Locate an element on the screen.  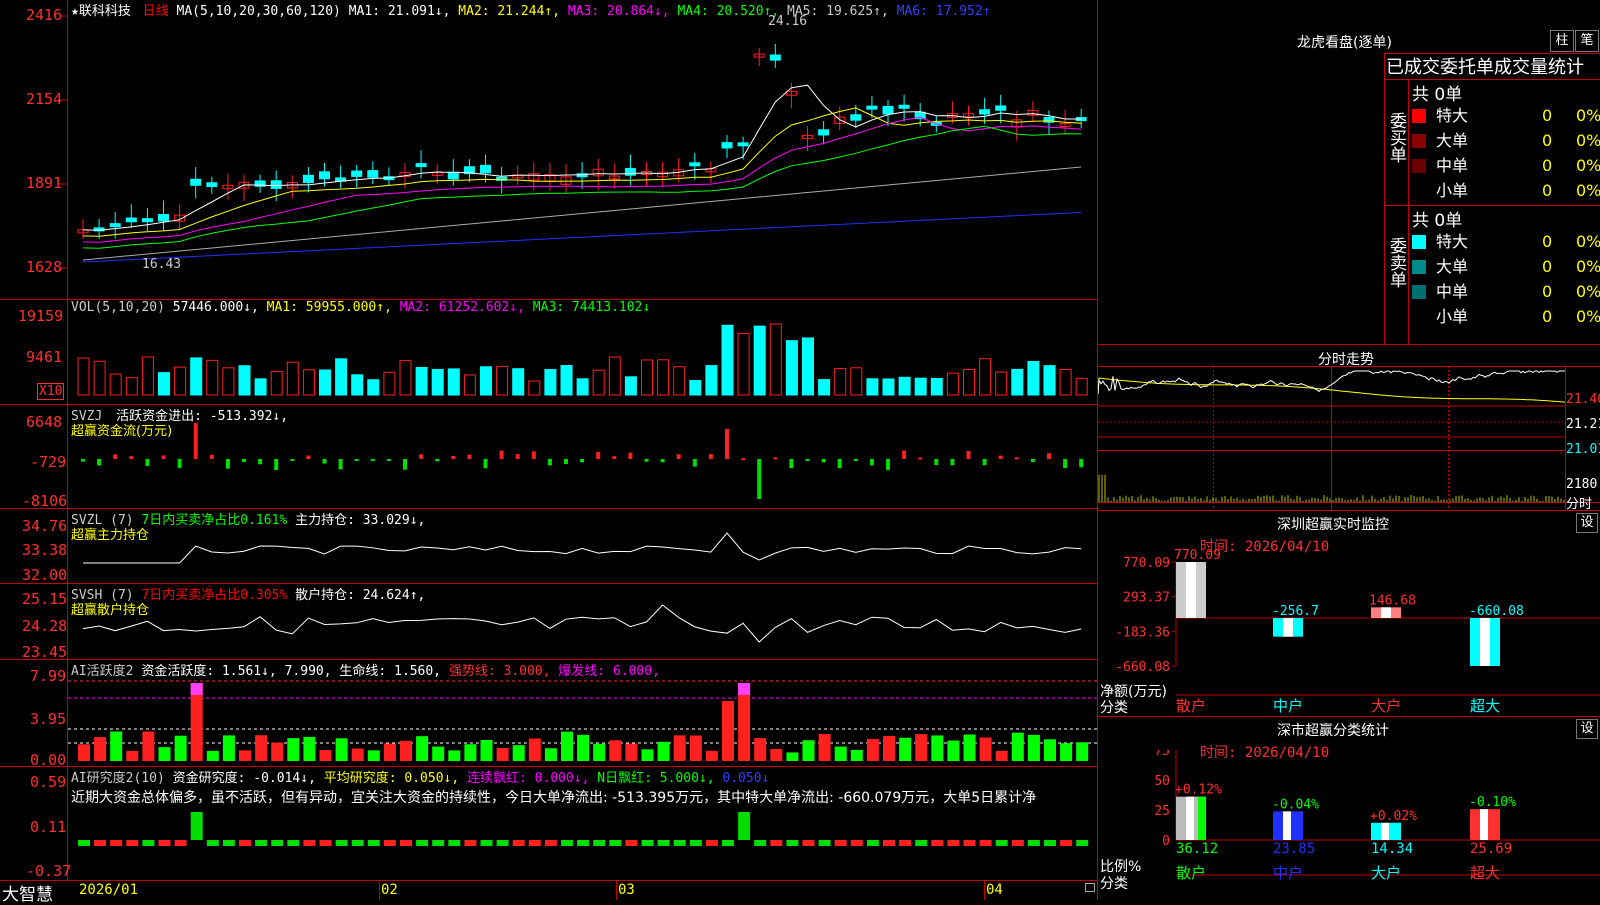
svsh-desc: 7日内买卖净占比0.305% is located at coordinates (214, 595).